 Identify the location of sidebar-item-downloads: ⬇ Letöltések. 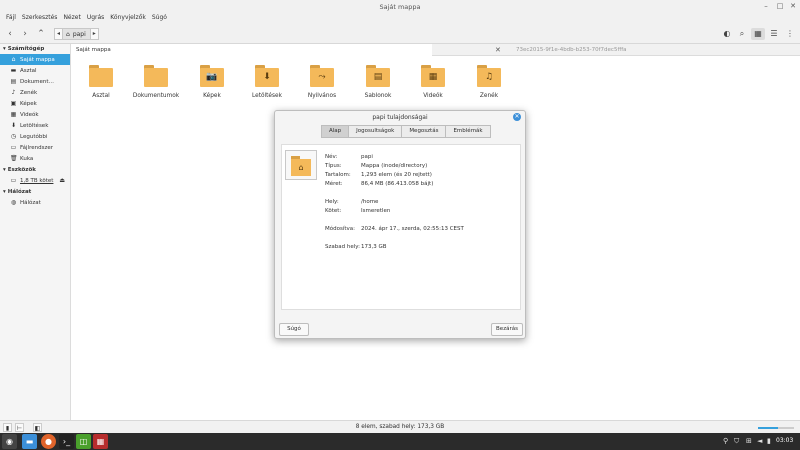
(35, 125).